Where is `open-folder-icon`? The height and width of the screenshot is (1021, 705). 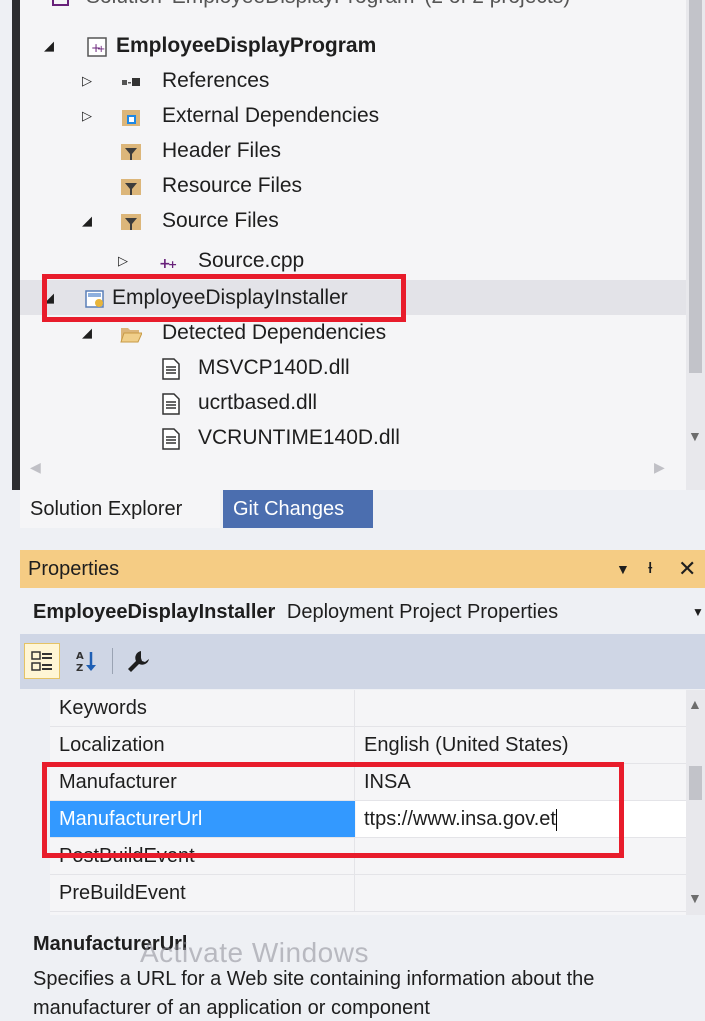 open-folder-icon is located at coordinates (131, 332).